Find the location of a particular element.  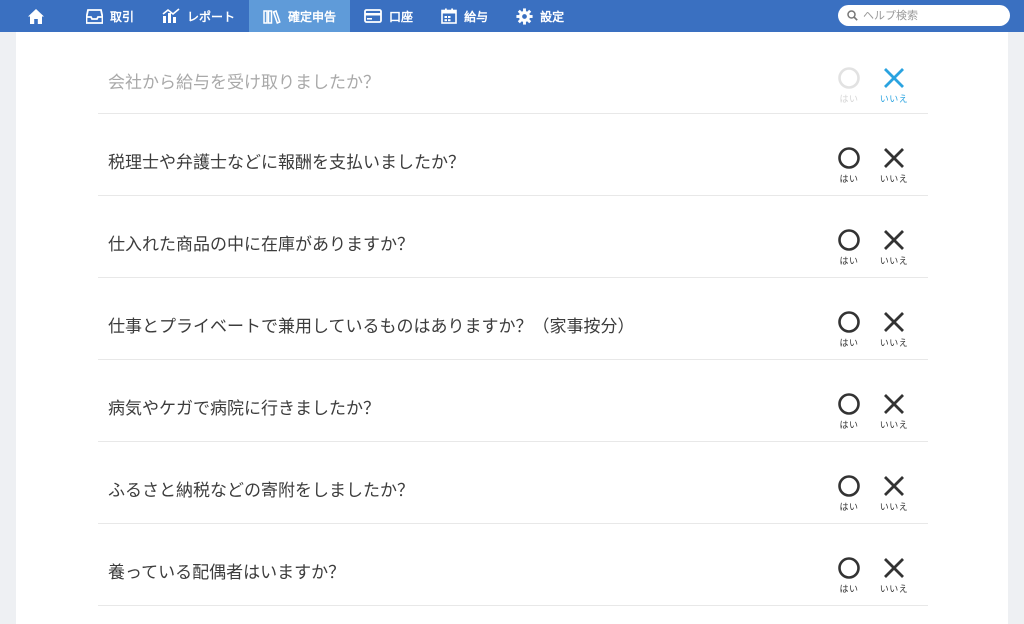

question-row: 仕事とプライベートで兼用しているものはありますか？（家事按分） はい いいえ is located at coordinates (513, 319).